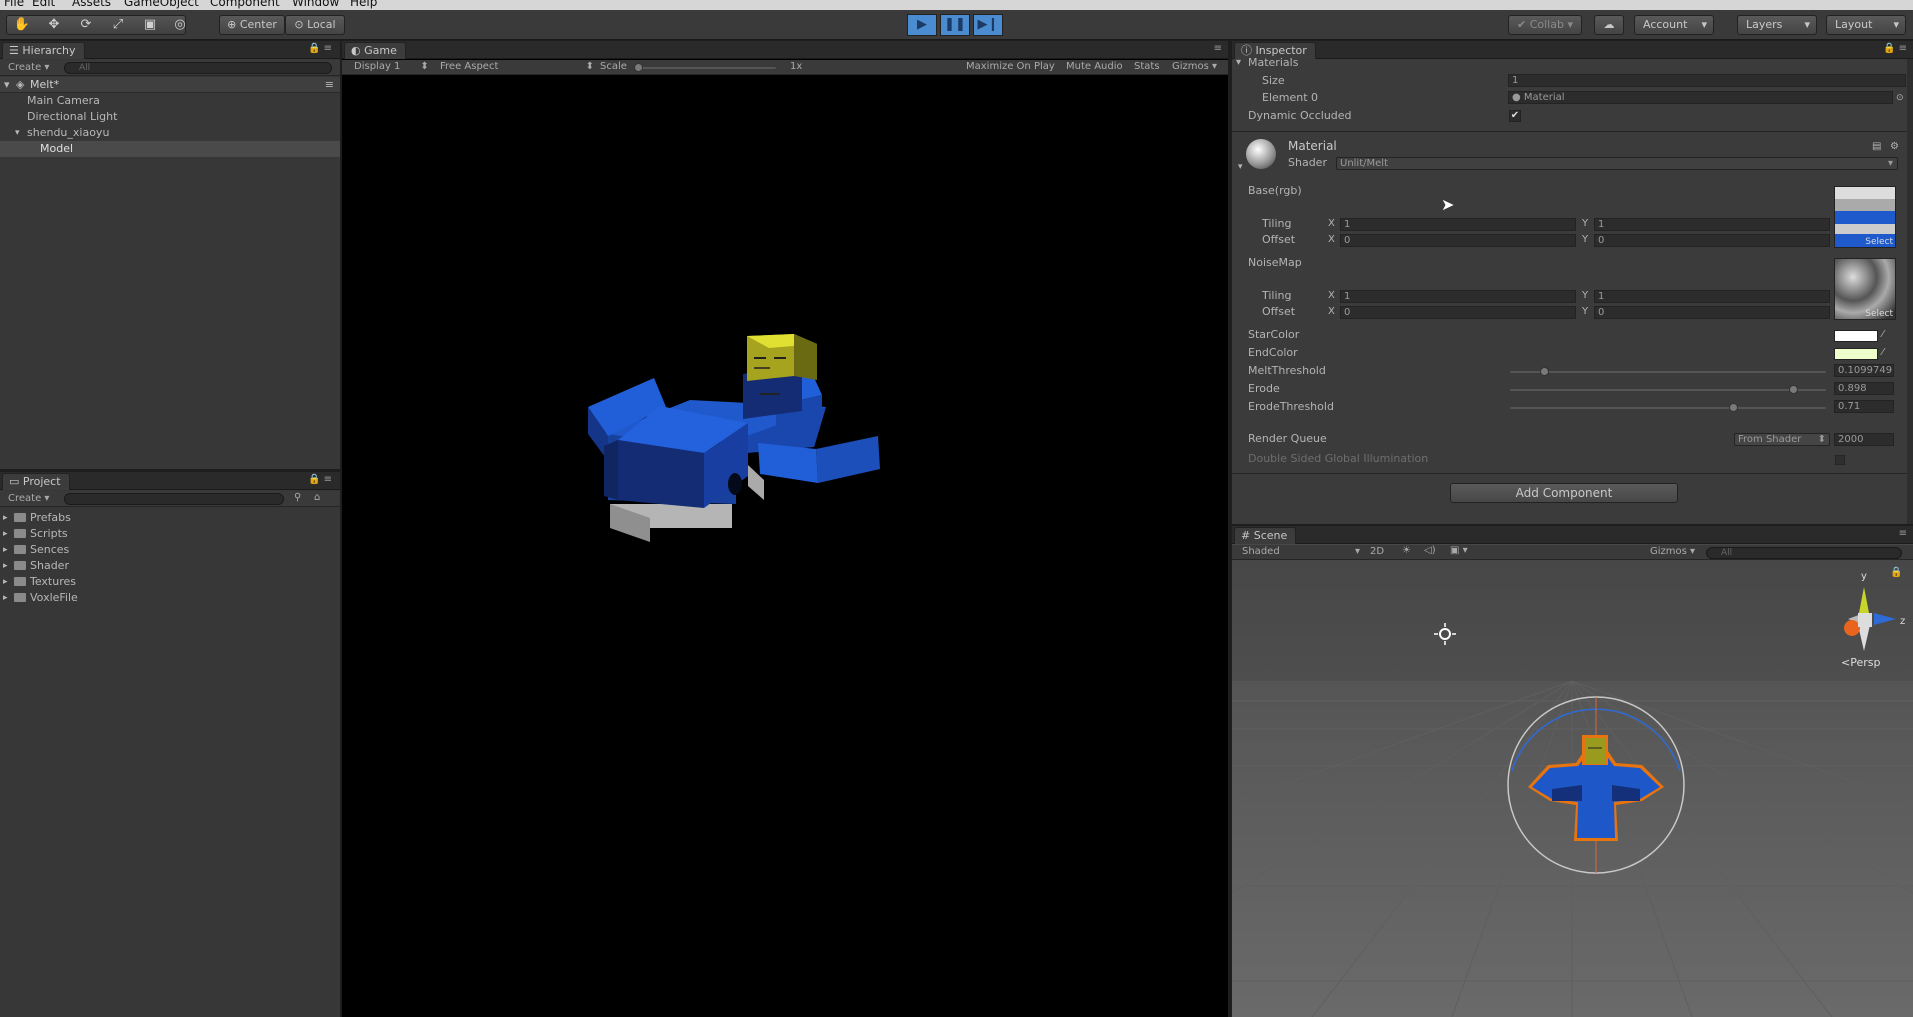  Describe the element at coordinates (1265, 535) in the screenshot. I see `tab-scene: # Scene` at that location.